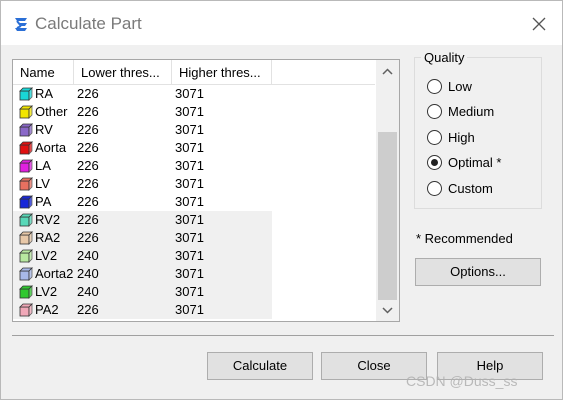  I want to click on list-item: RA 226 3071, so click(194, 94).